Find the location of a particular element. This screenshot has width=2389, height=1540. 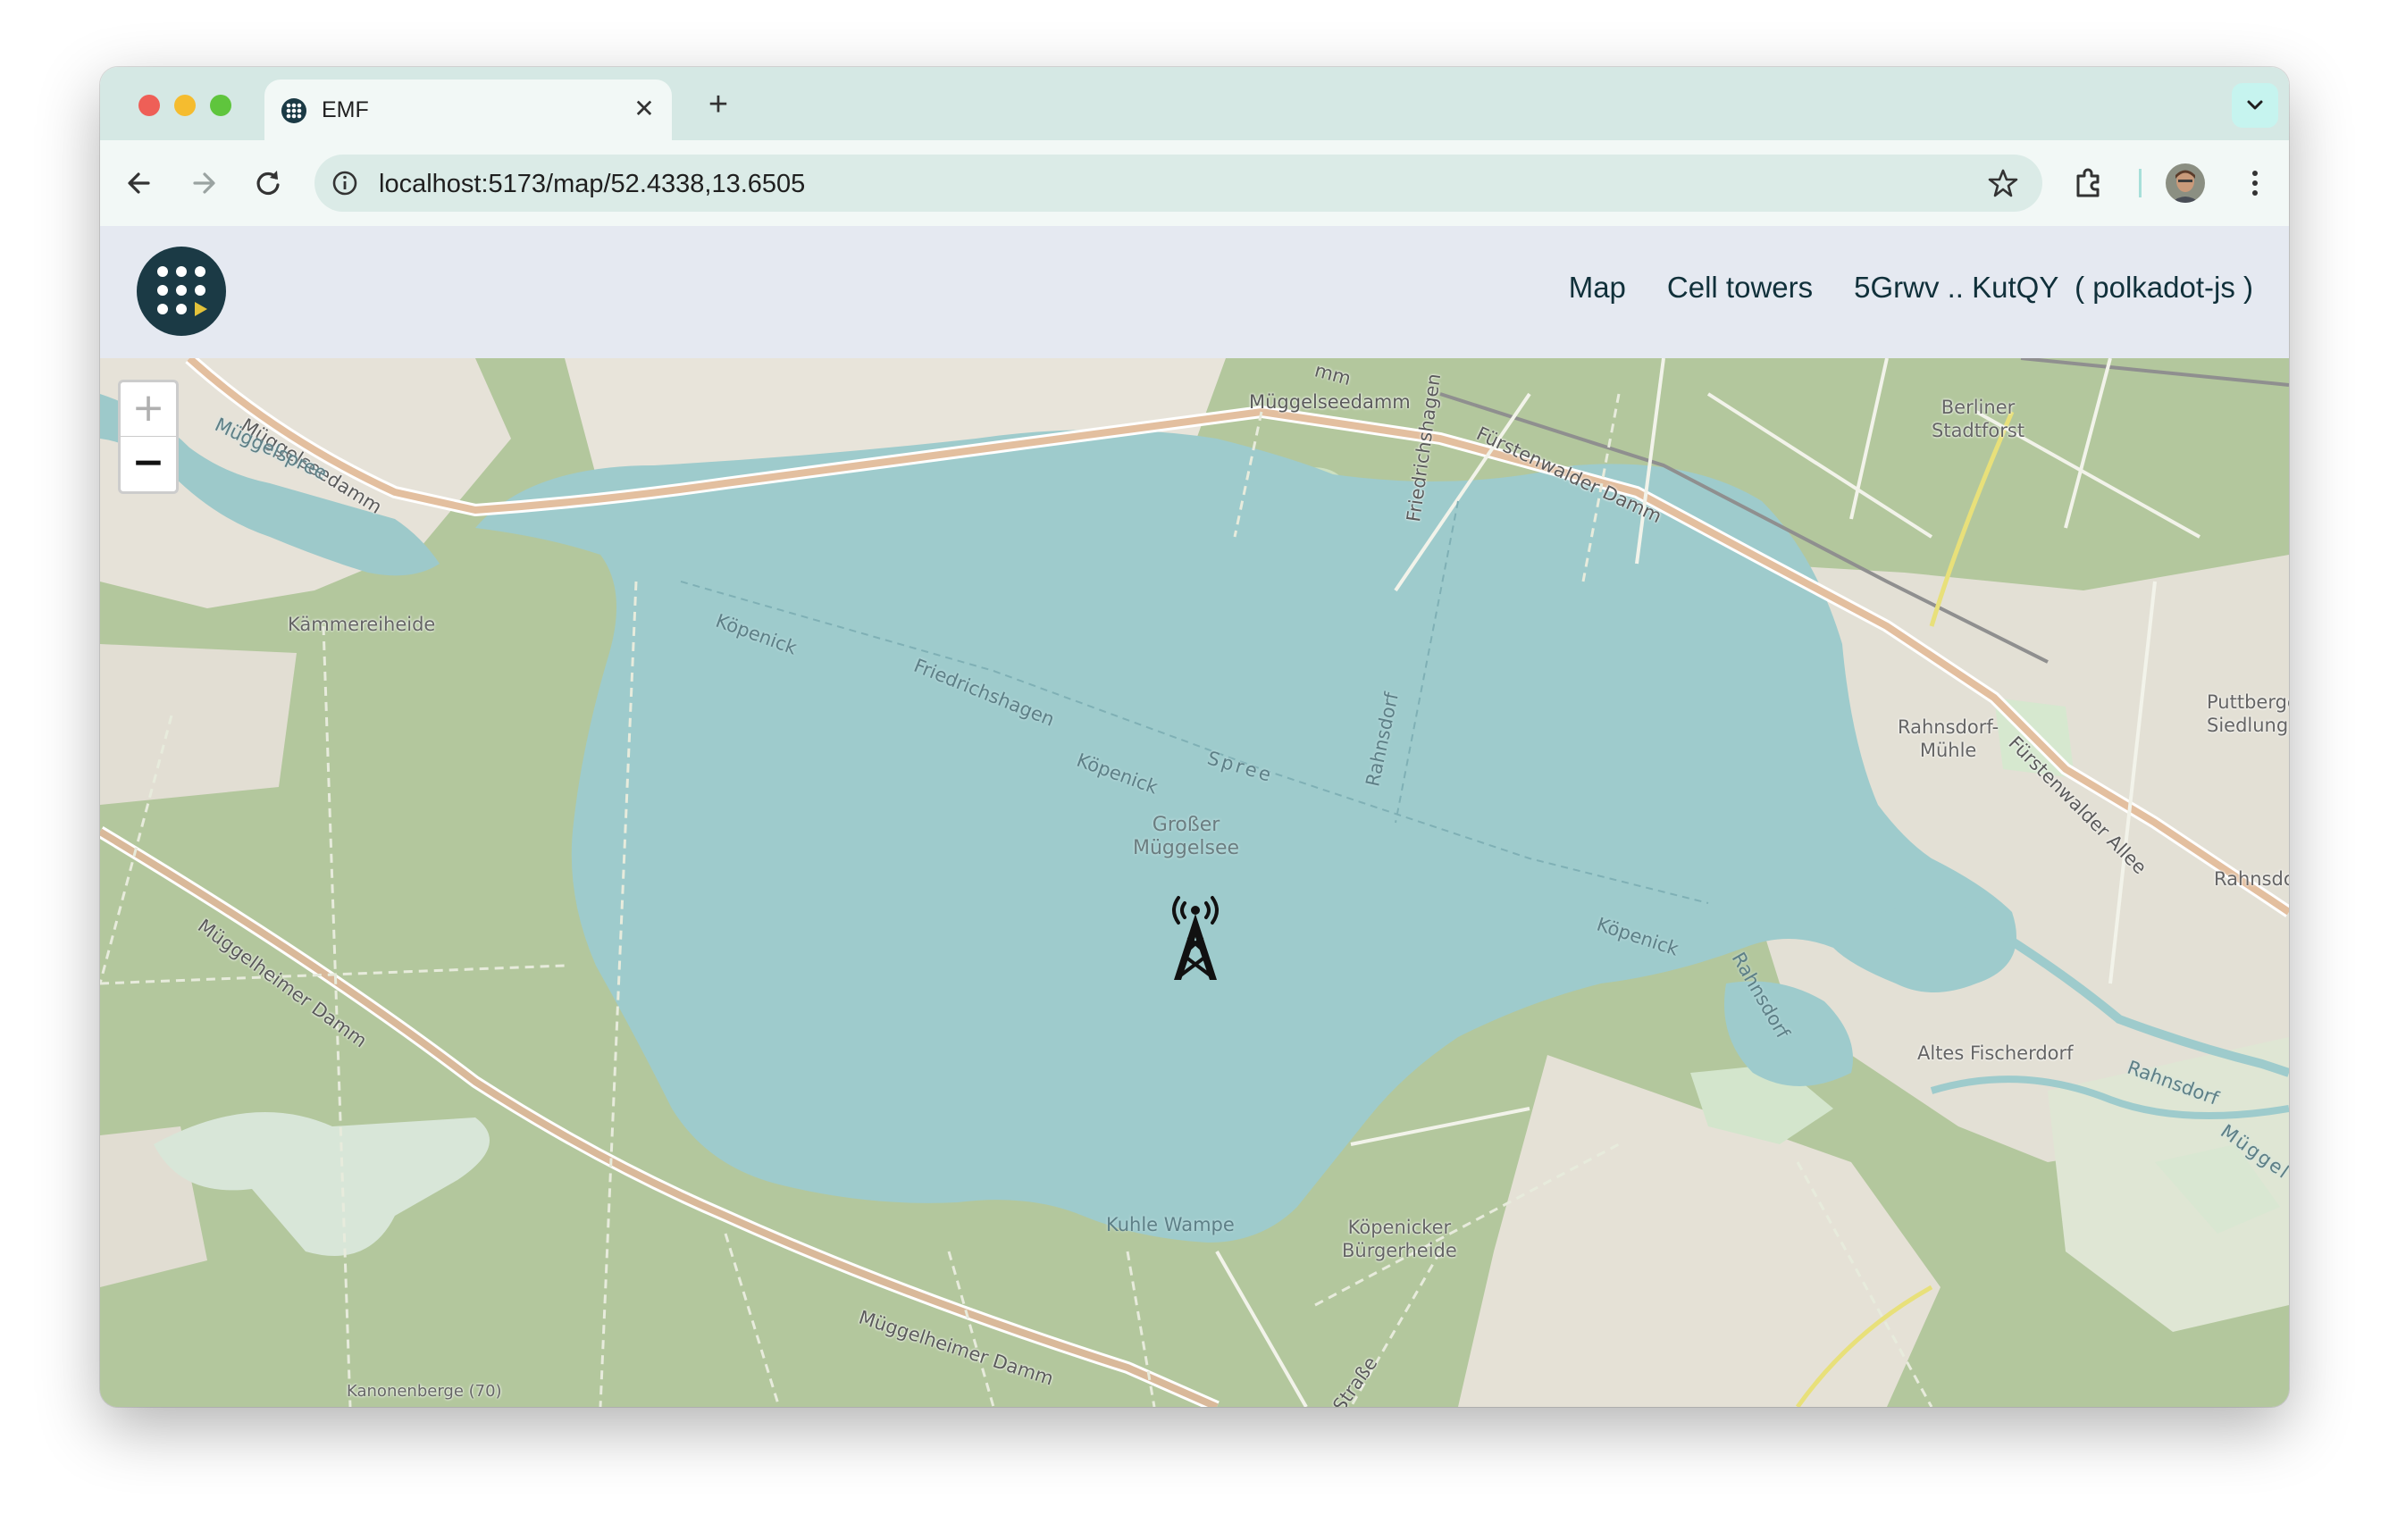

close-window-button is located at coordinates (149, 106).